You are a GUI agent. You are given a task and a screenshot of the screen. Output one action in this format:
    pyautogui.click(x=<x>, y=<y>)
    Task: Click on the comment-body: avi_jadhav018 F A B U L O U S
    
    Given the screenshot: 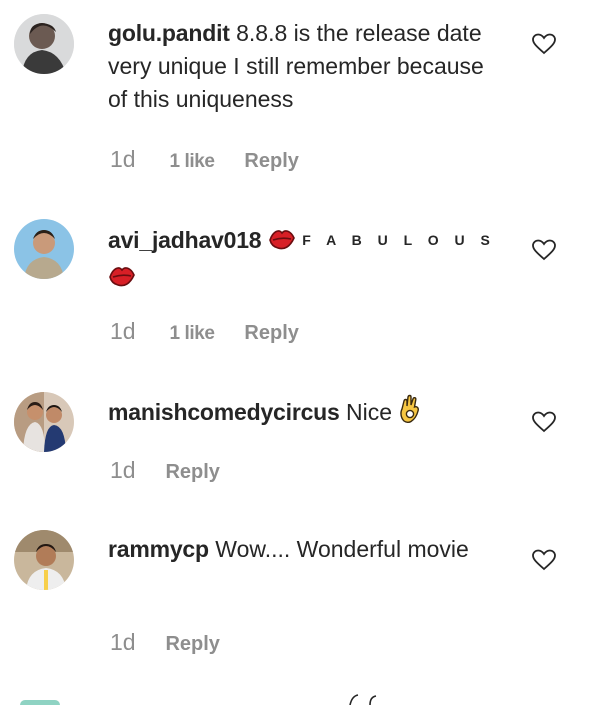 What is the action you would take?
    pyautogui.click(x=308, y=261)
    